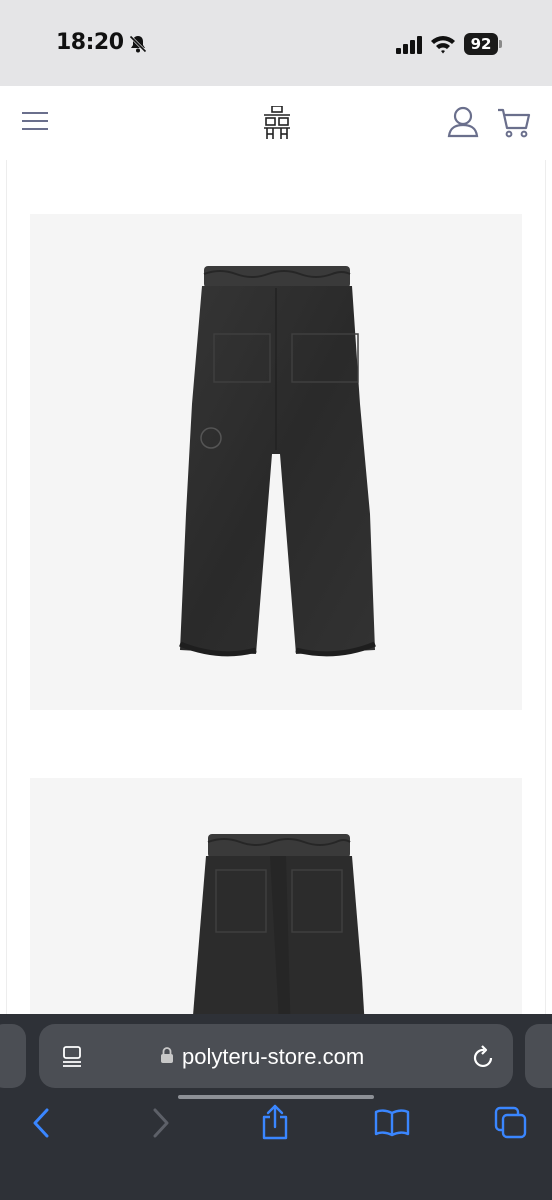 This screenshot has height=1200, width=552. Describe the element at coordinates (13, 1056) in the screenshot. I see `previous-tab-preview` at that location.